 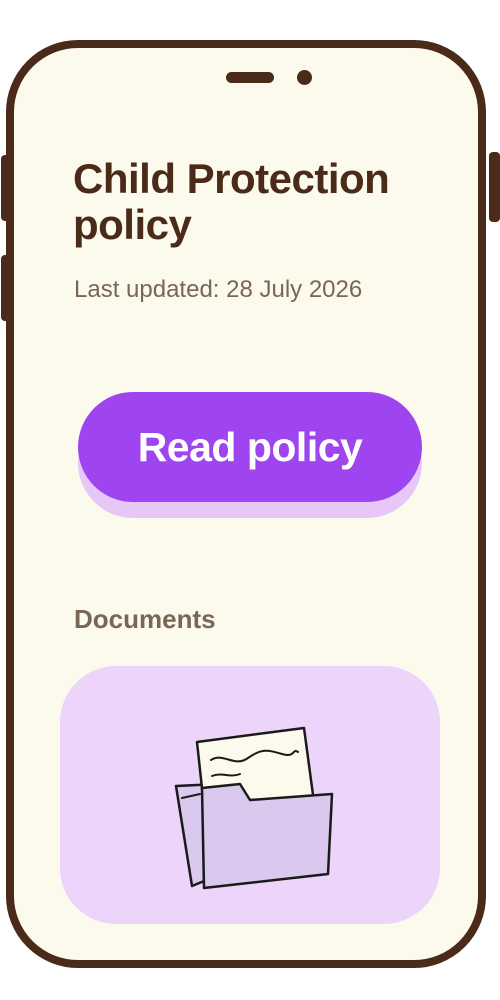 What do you see at coordinates (494, 187) in the screenshot?
I see `phone-power-button` at bounding box center [494, 187].